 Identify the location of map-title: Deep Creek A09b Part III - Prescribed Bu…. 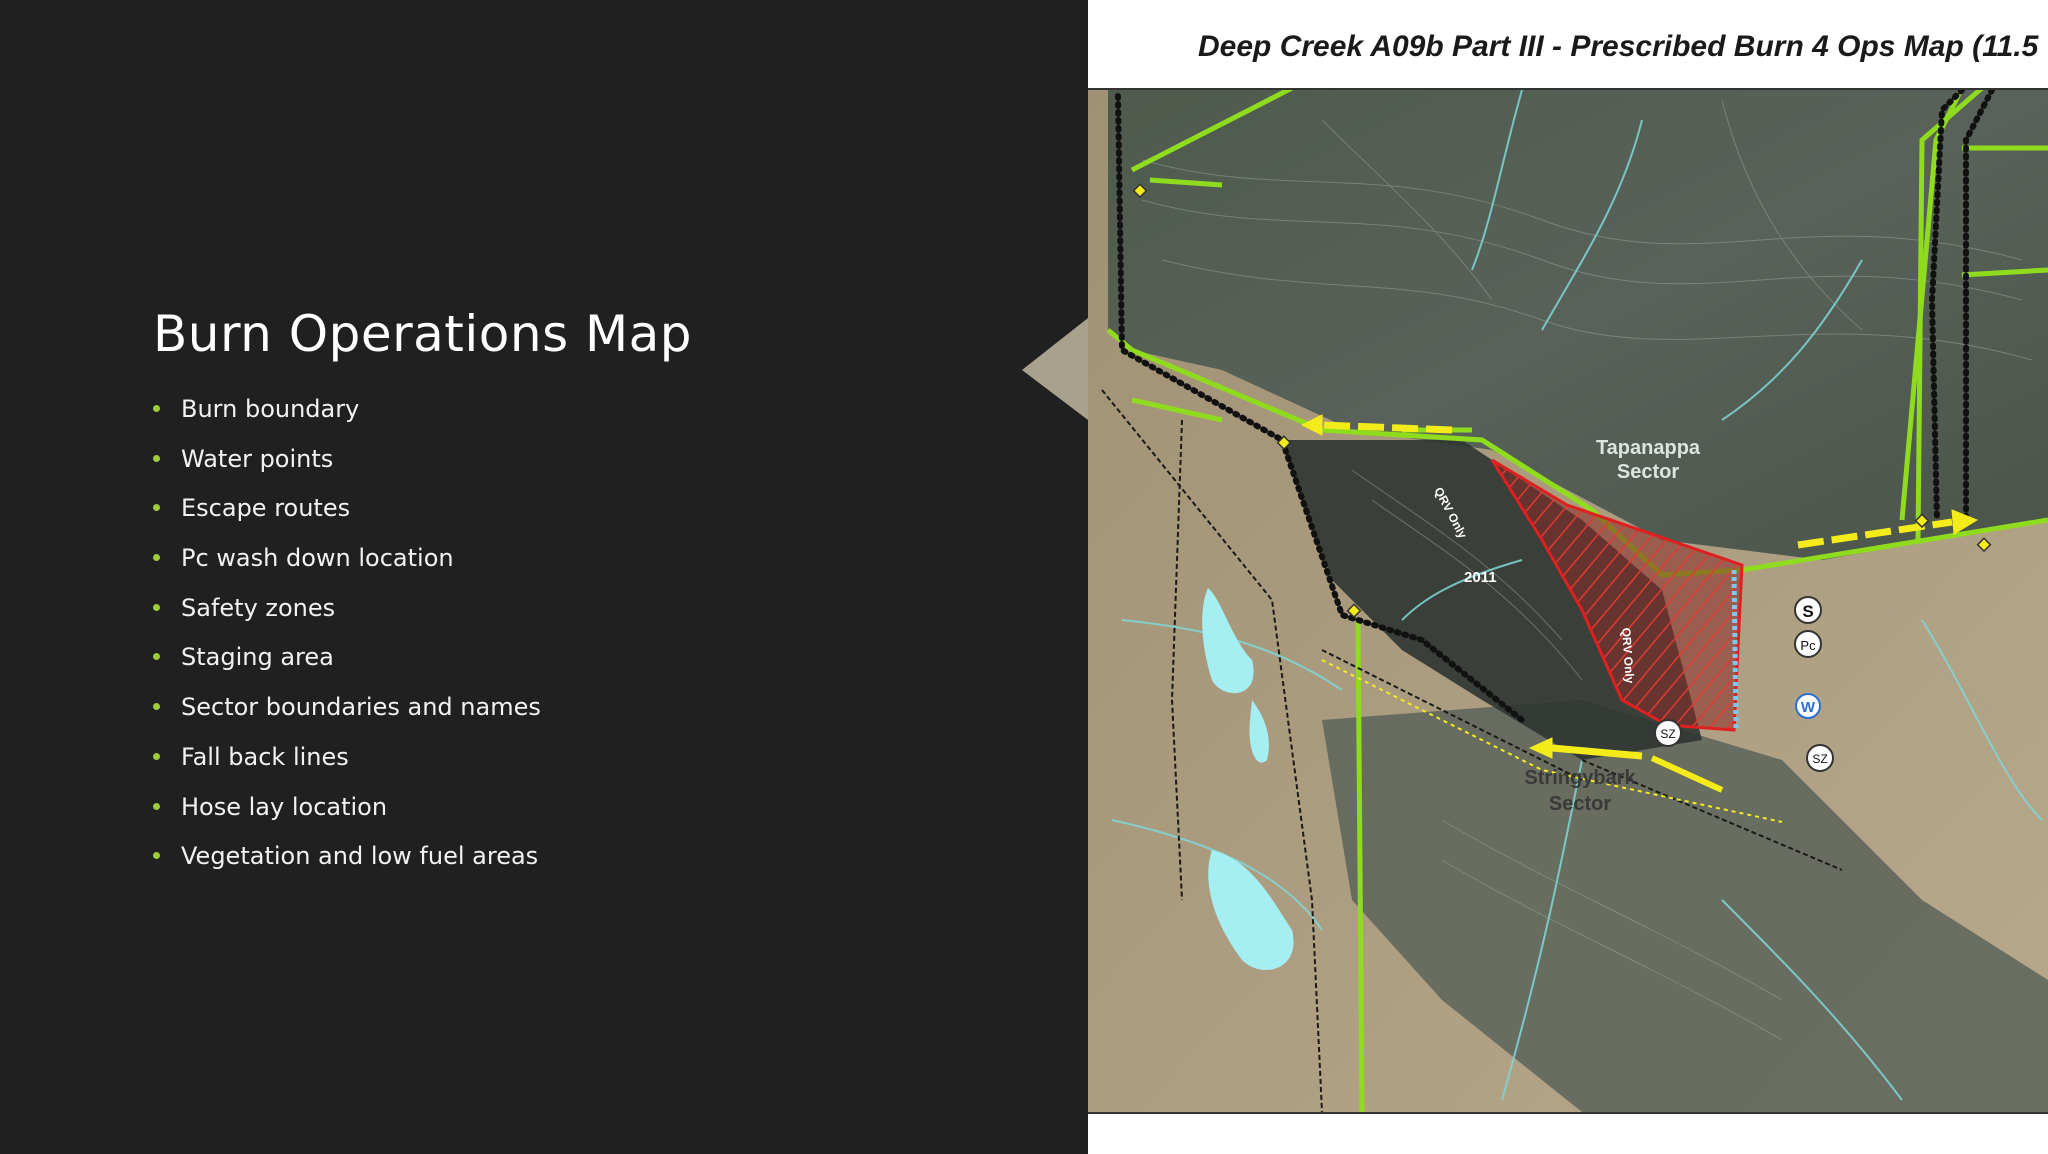
(1618, 46).